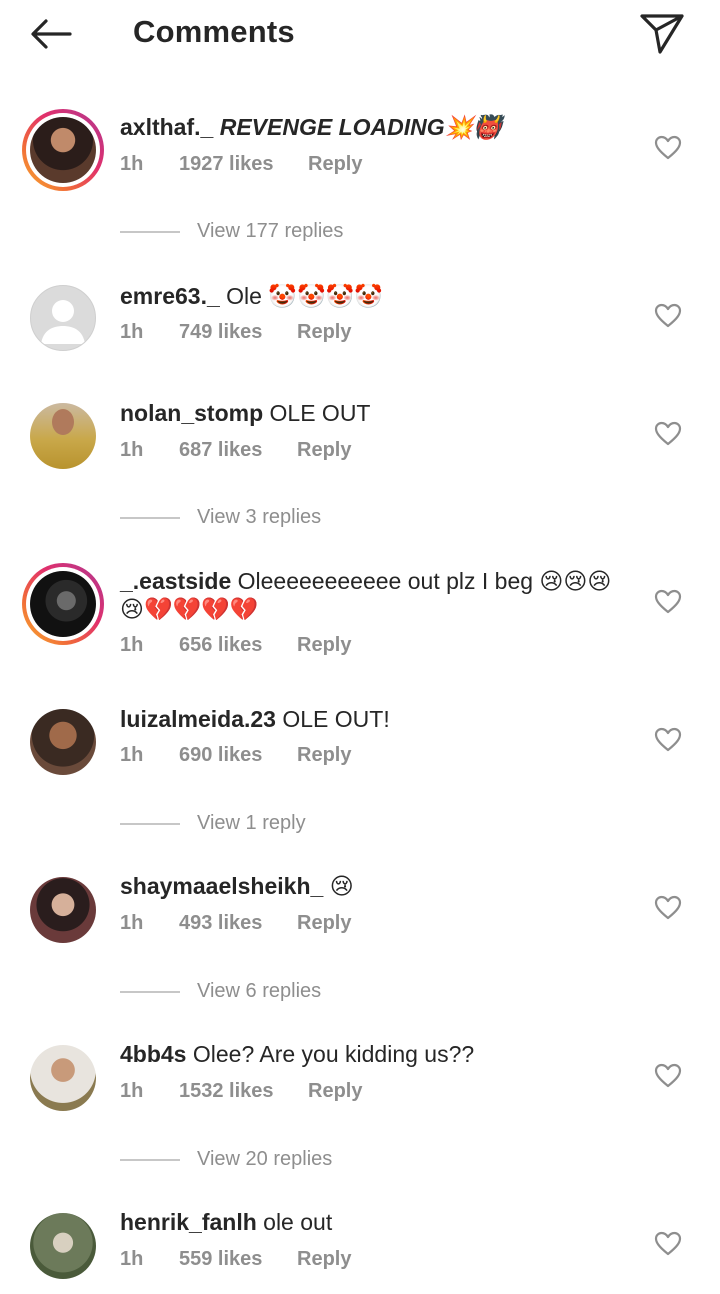 Image resolution: width=720 pixels, height=1294 pixels. What do you see at coordinates (270, 231) in the screenshot?
I see `view-replies-label: View 177 replies` at bounding box center [270, 231].